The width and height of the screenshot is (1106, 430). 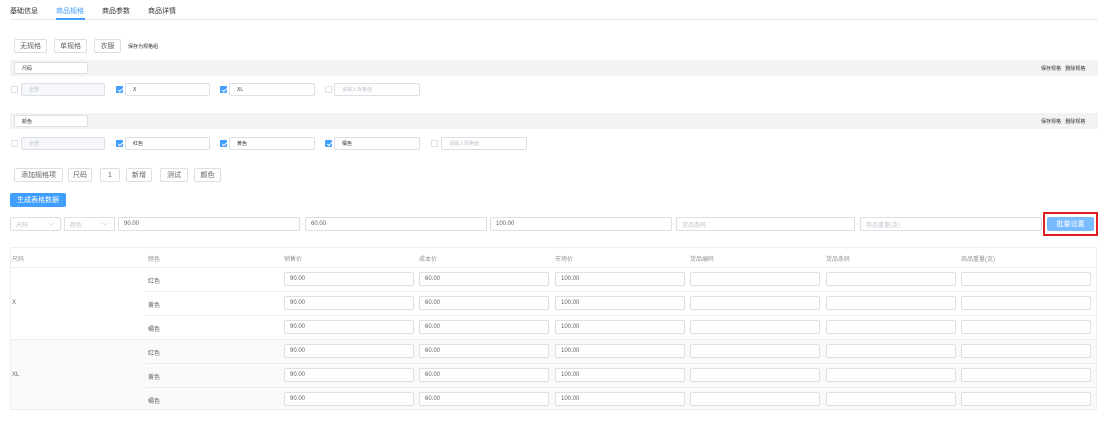 I want to click on active-tab-indicator, so click(x=70, y=19).